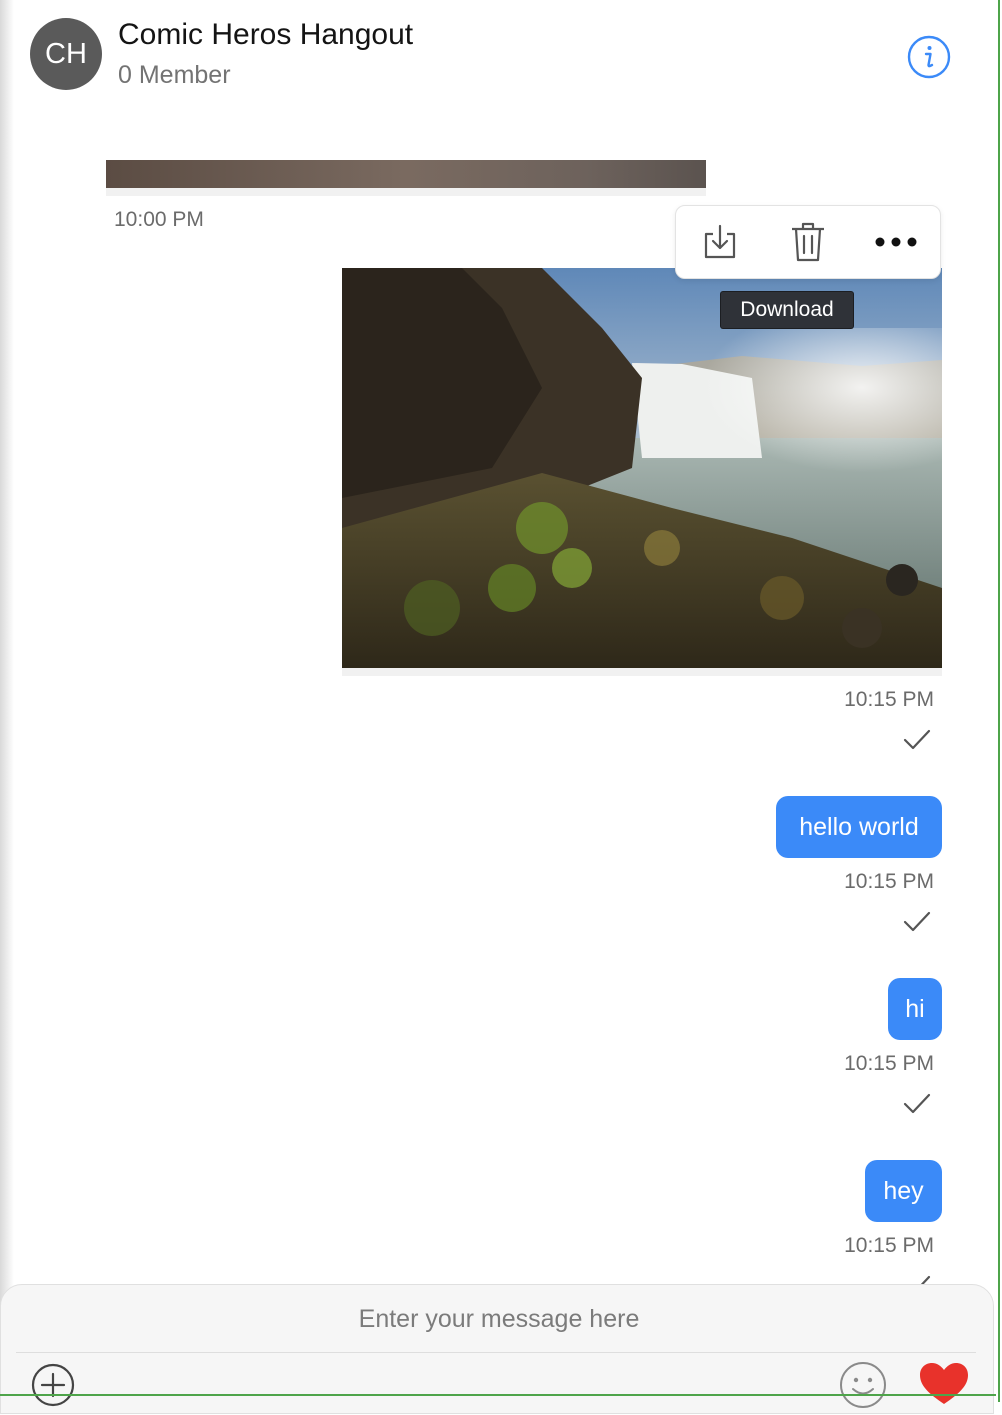 The width and height of the screenshot is (1002, 1415). Describe the element at coordinates (896, 242) in the screenshot. I see `more-icon` at that location.